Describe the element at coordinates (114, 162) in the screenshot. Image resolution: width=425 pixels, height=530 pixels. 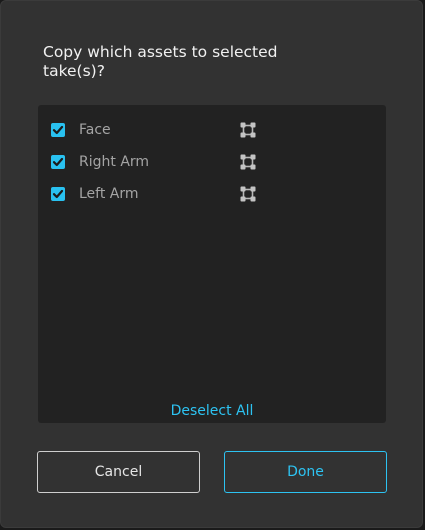
I see `asset-label: Right Arm` at that location.